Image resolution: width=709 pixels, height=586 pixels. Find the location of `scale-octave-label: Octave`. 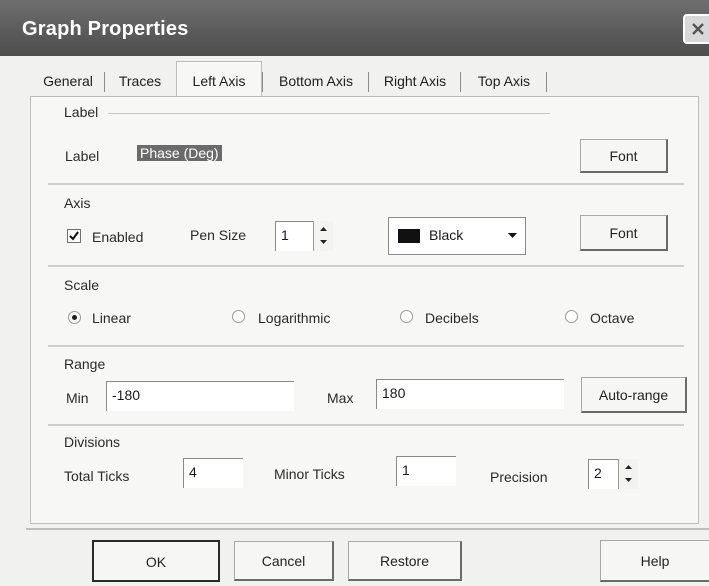

scale-octave-label: Octave is located at coordinates (612, 318).